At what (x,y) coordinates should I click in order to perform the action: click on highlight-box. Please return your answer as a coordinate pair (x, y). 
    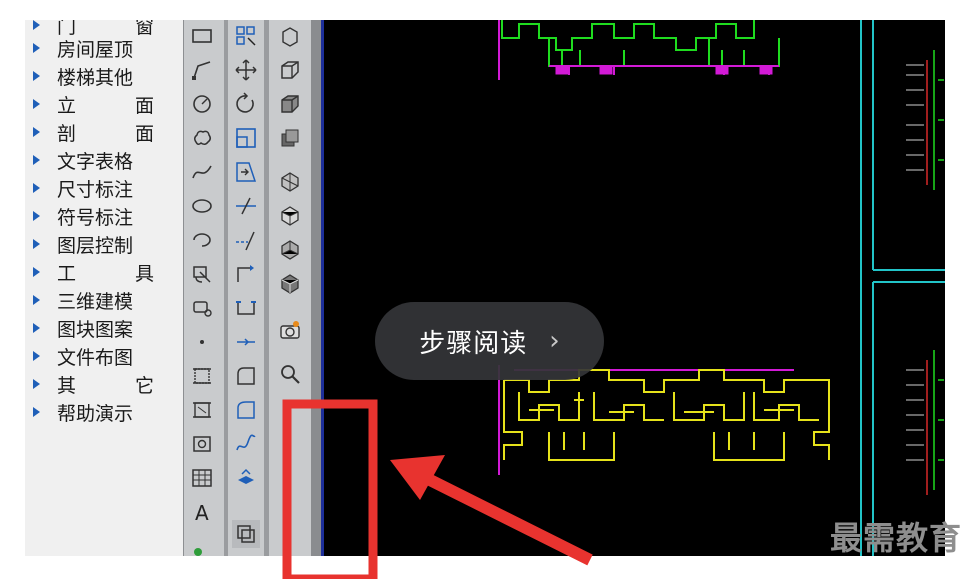
    Looking at the image, I should click on (330, 489).